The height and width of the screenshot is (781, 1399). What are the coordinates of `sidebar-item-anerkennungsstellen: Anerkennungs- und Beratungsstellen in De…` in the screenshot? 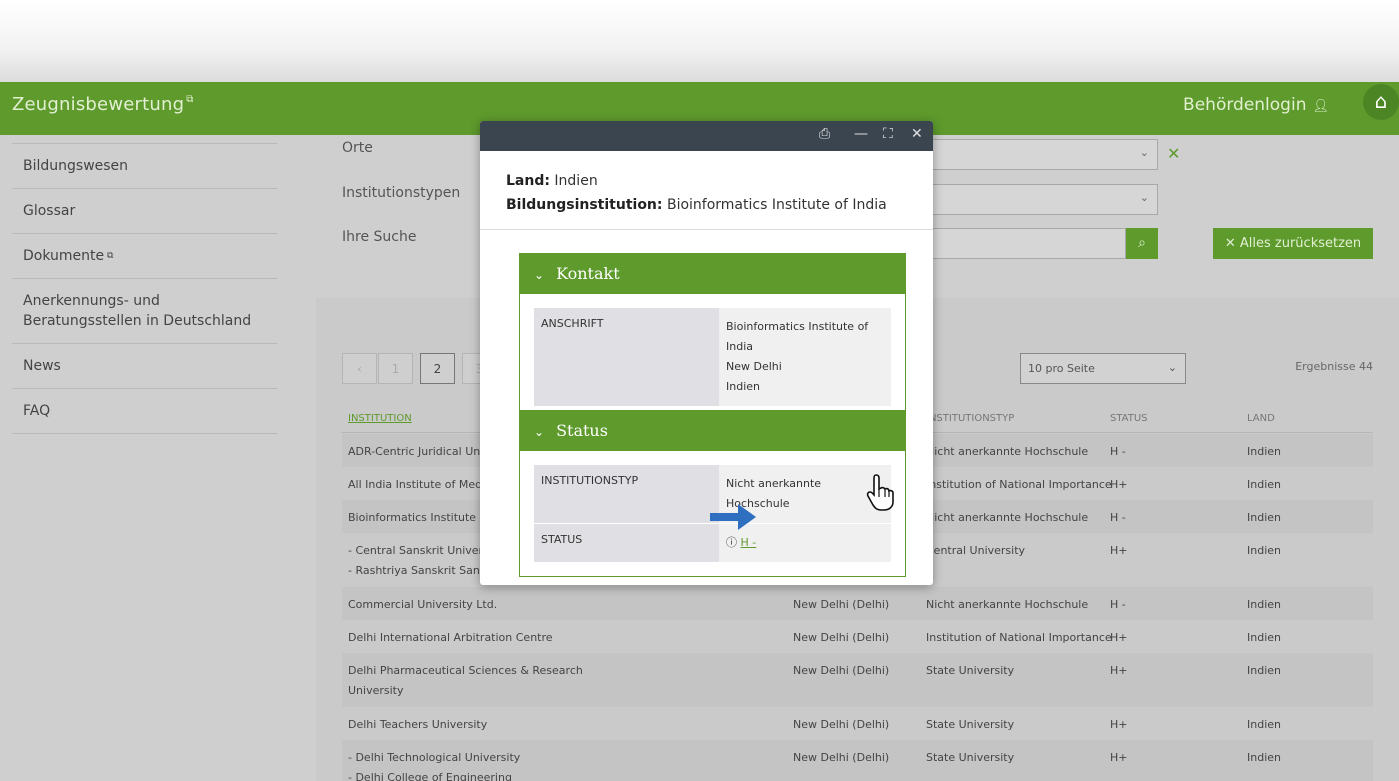 It's located at (144, 310).